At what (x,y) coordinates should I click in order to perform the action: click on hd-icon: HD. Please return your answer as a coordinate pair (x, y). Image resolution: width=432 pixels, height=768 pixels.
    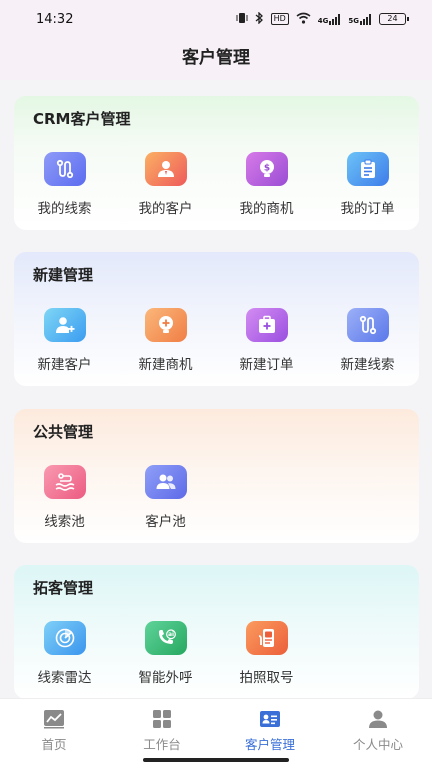
    Looking at the image, I should click on (279, 19).